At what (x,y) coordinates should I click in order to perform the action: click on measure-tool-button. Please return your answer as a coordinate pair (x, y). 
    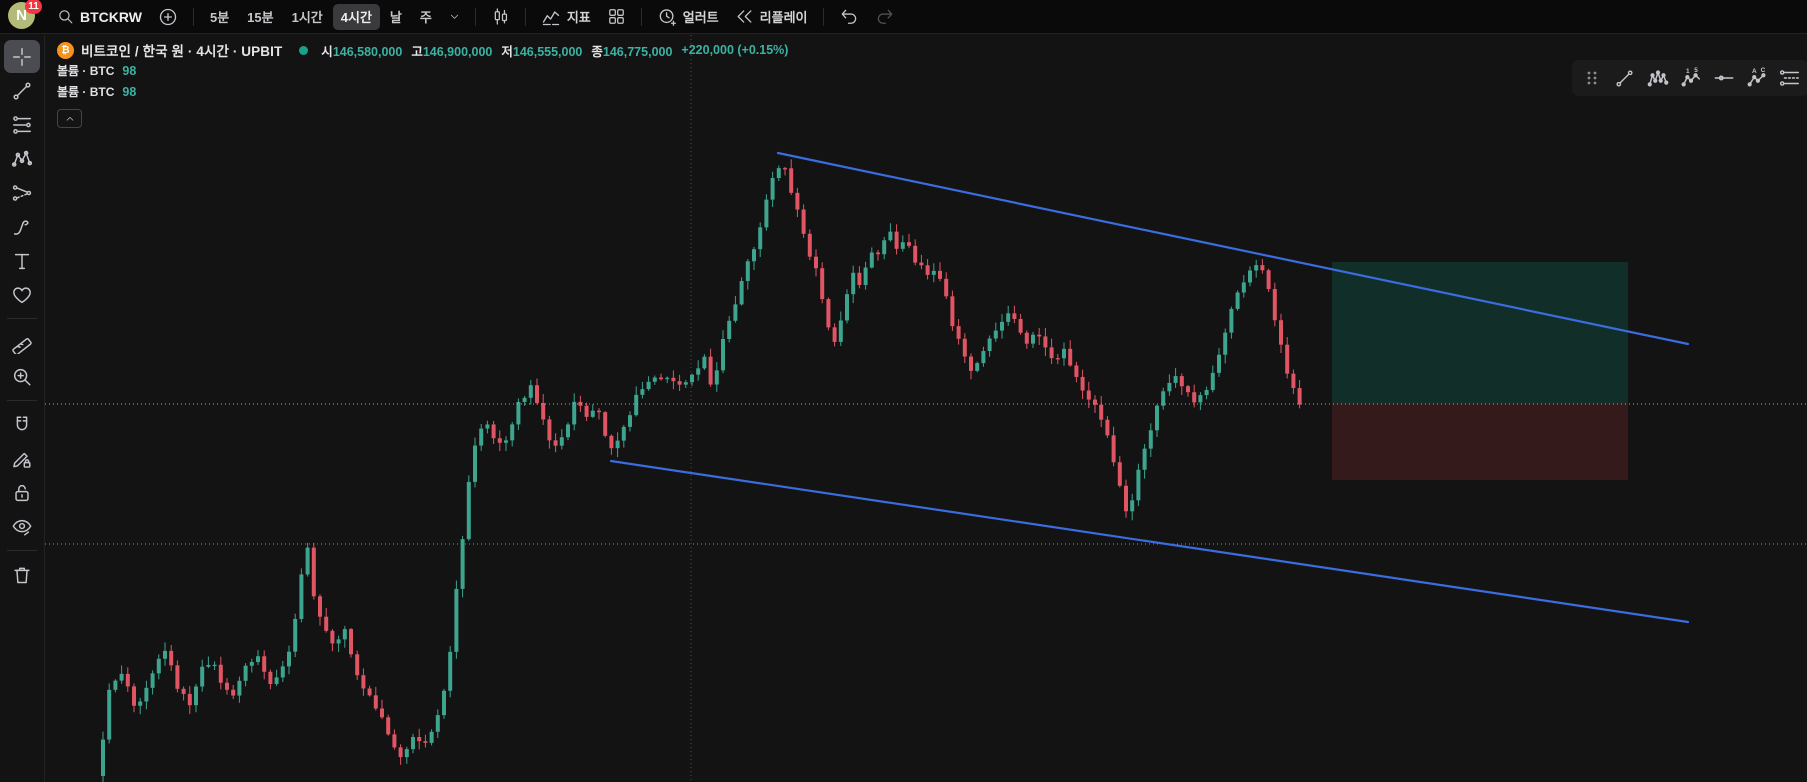
    Looking at the image, I should click on (22, 342).